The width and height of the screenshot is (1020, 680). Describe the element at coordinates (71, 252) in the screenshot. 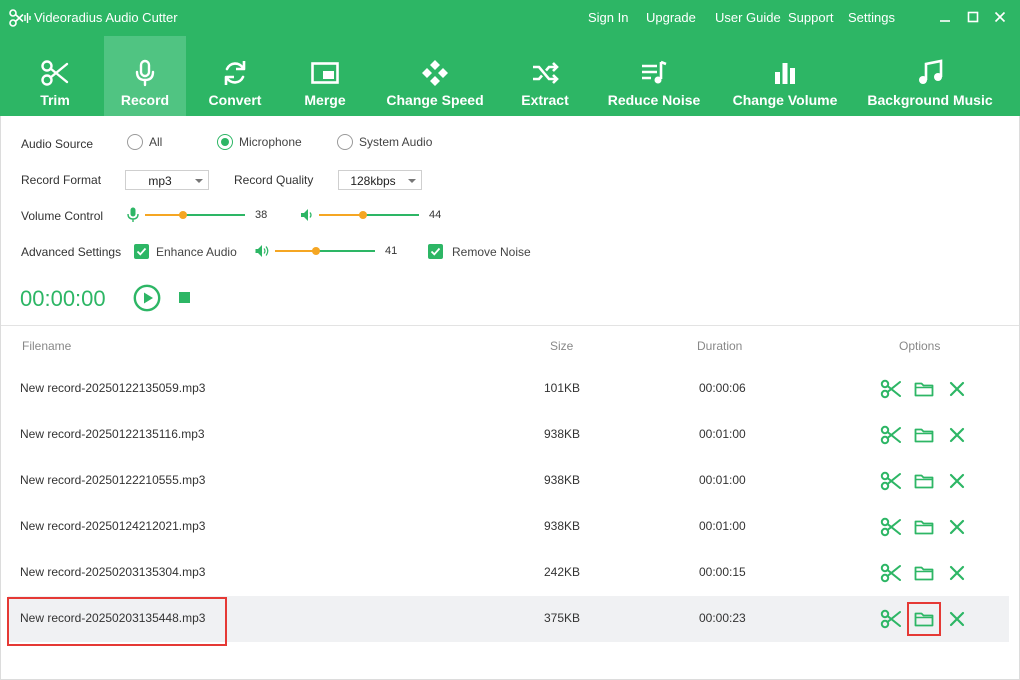

I see `advanced-settings-label: Advanced Settings` at that location.